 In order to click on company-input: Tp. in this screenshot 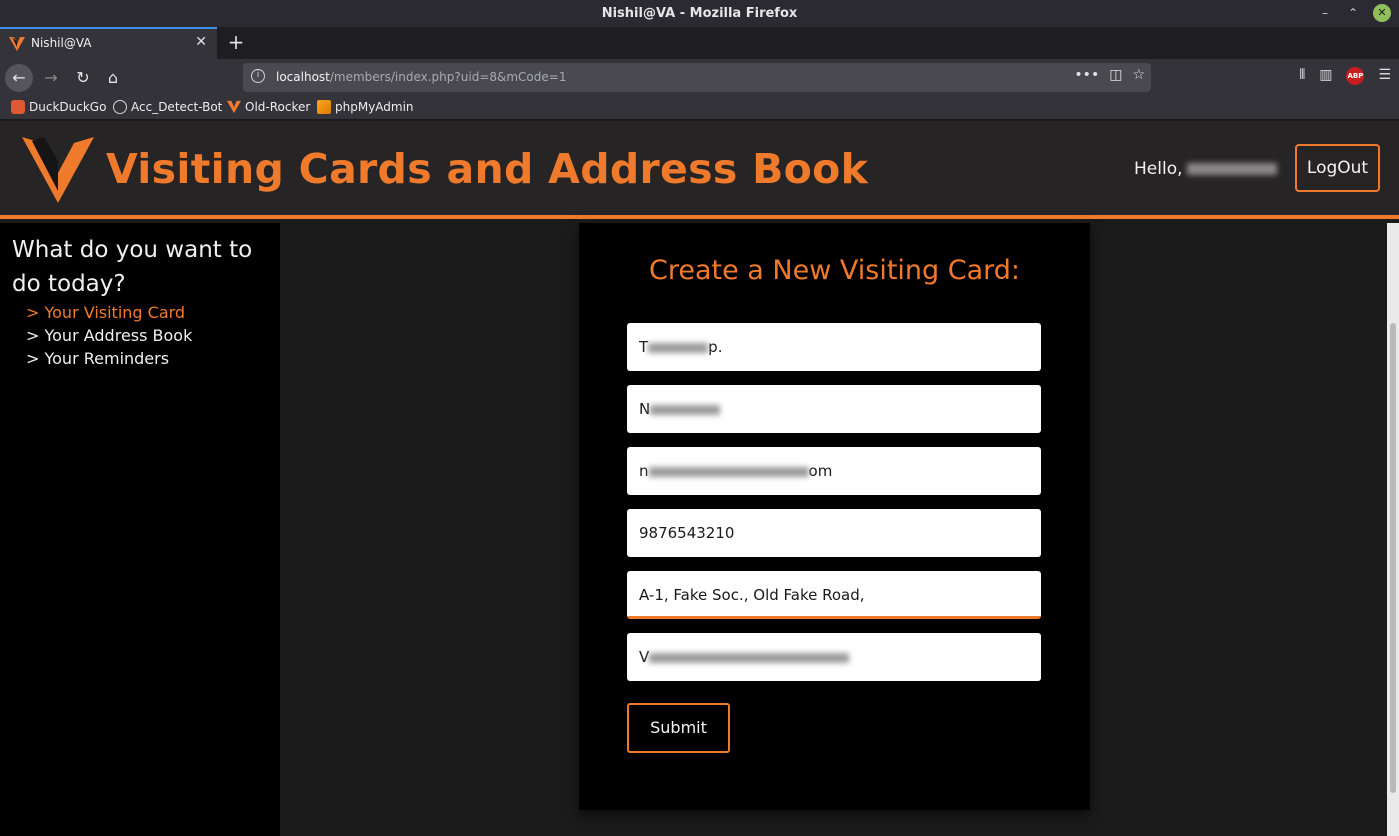, I will do `click(834, 347)`.